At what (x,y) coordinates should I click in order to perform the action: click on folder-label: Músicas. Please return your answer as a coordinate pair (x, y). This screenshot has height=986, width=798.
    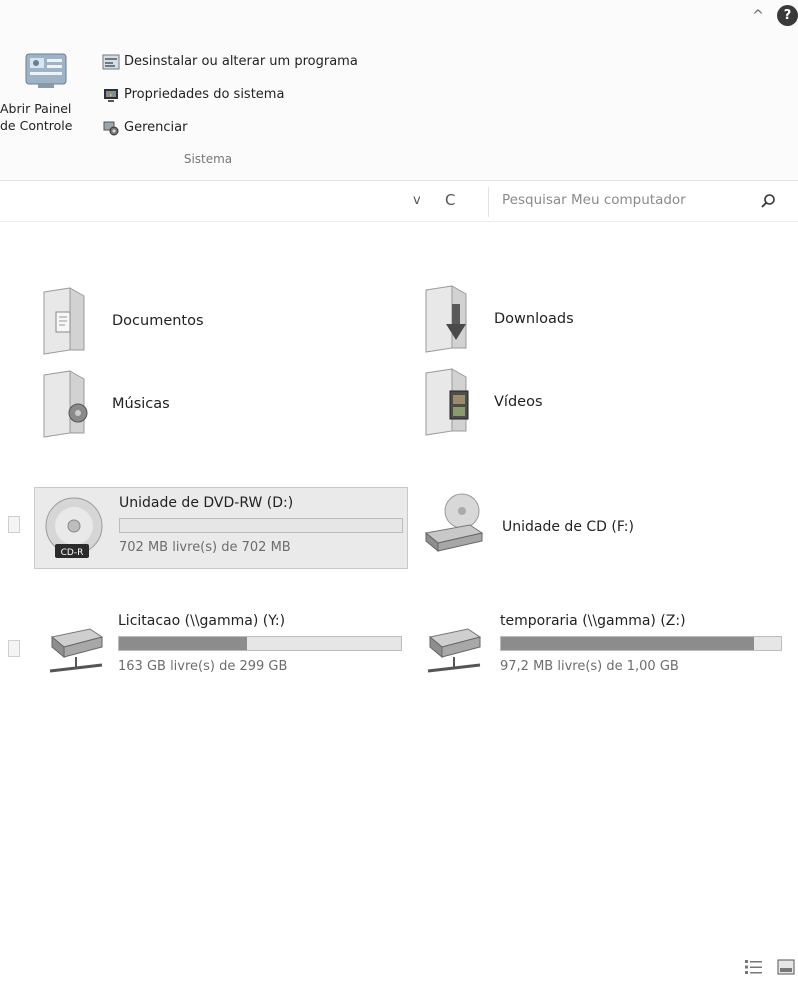
    Looking at the image, I should click on (141, 404).